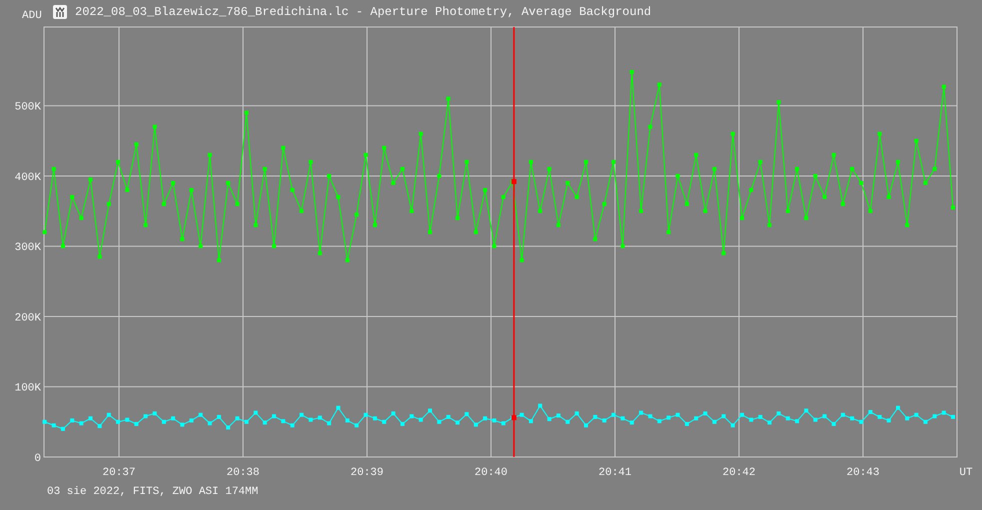 This screenshot has height=510, width=982. Describe the element at coordinates (27, 318) in the screenshot. I see `y-tick-label: 200K` at that location.